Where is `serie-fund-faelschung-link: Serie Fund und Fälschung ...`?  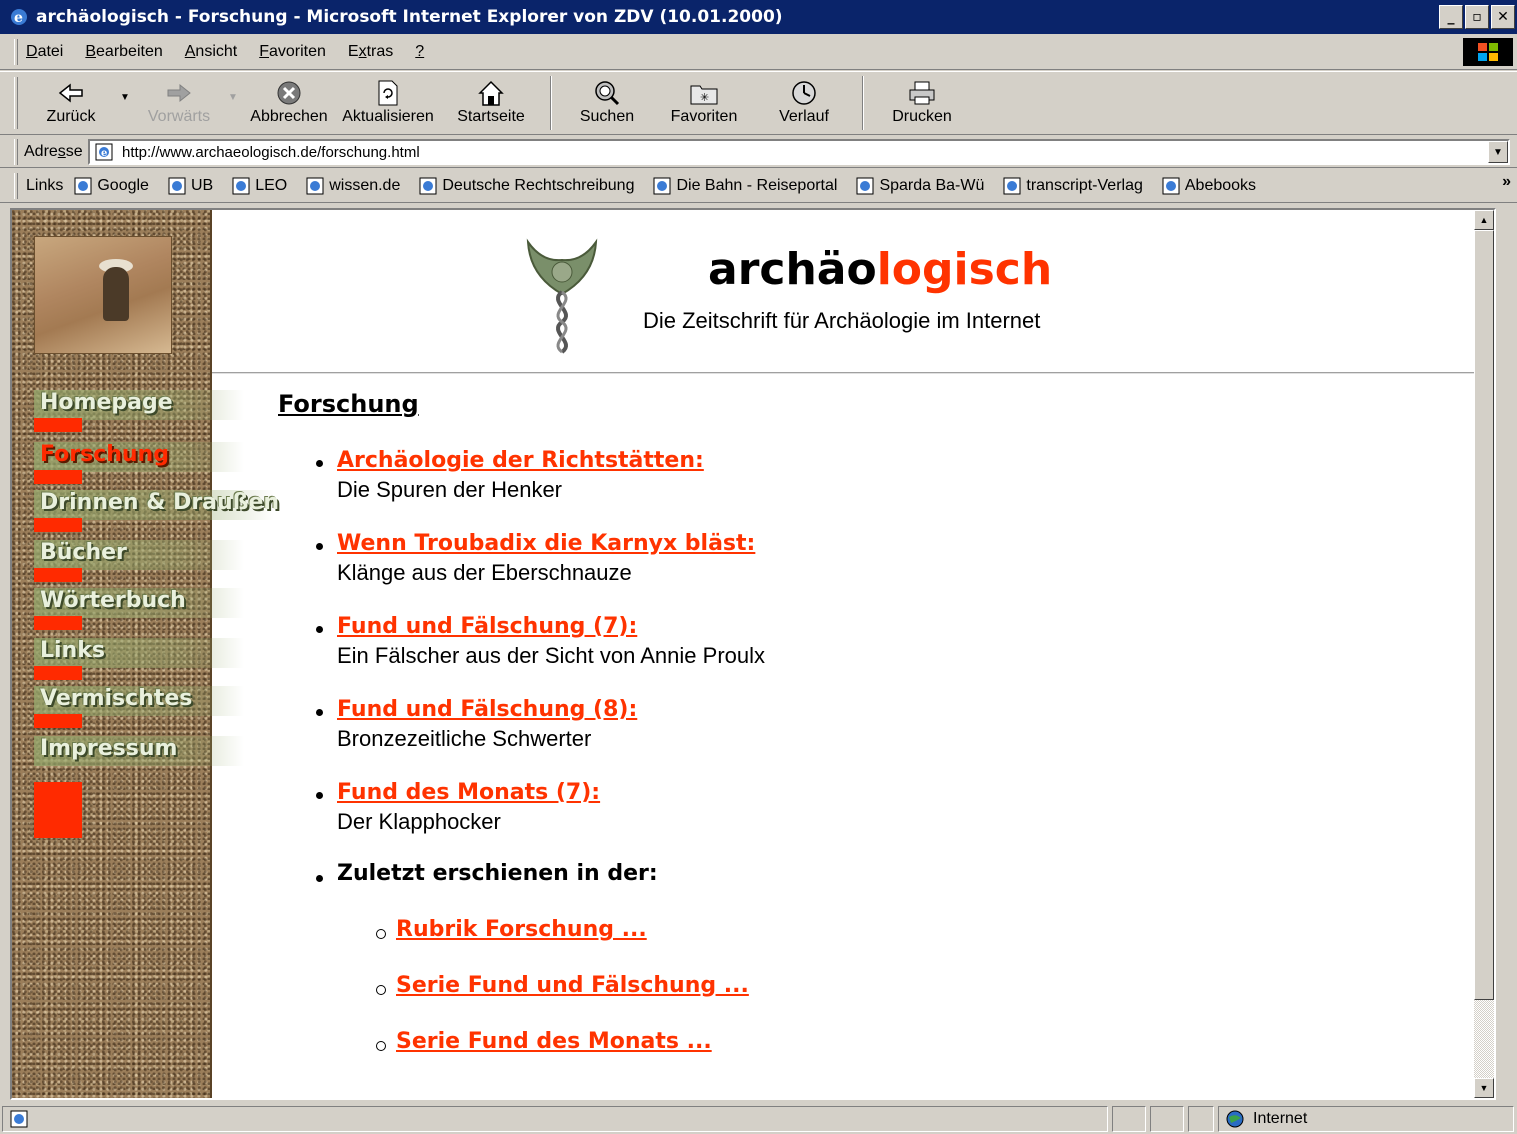 serie-fund-faelschung-link: Serie Fund und Fälschung ... is located at coordinates (572, 985).